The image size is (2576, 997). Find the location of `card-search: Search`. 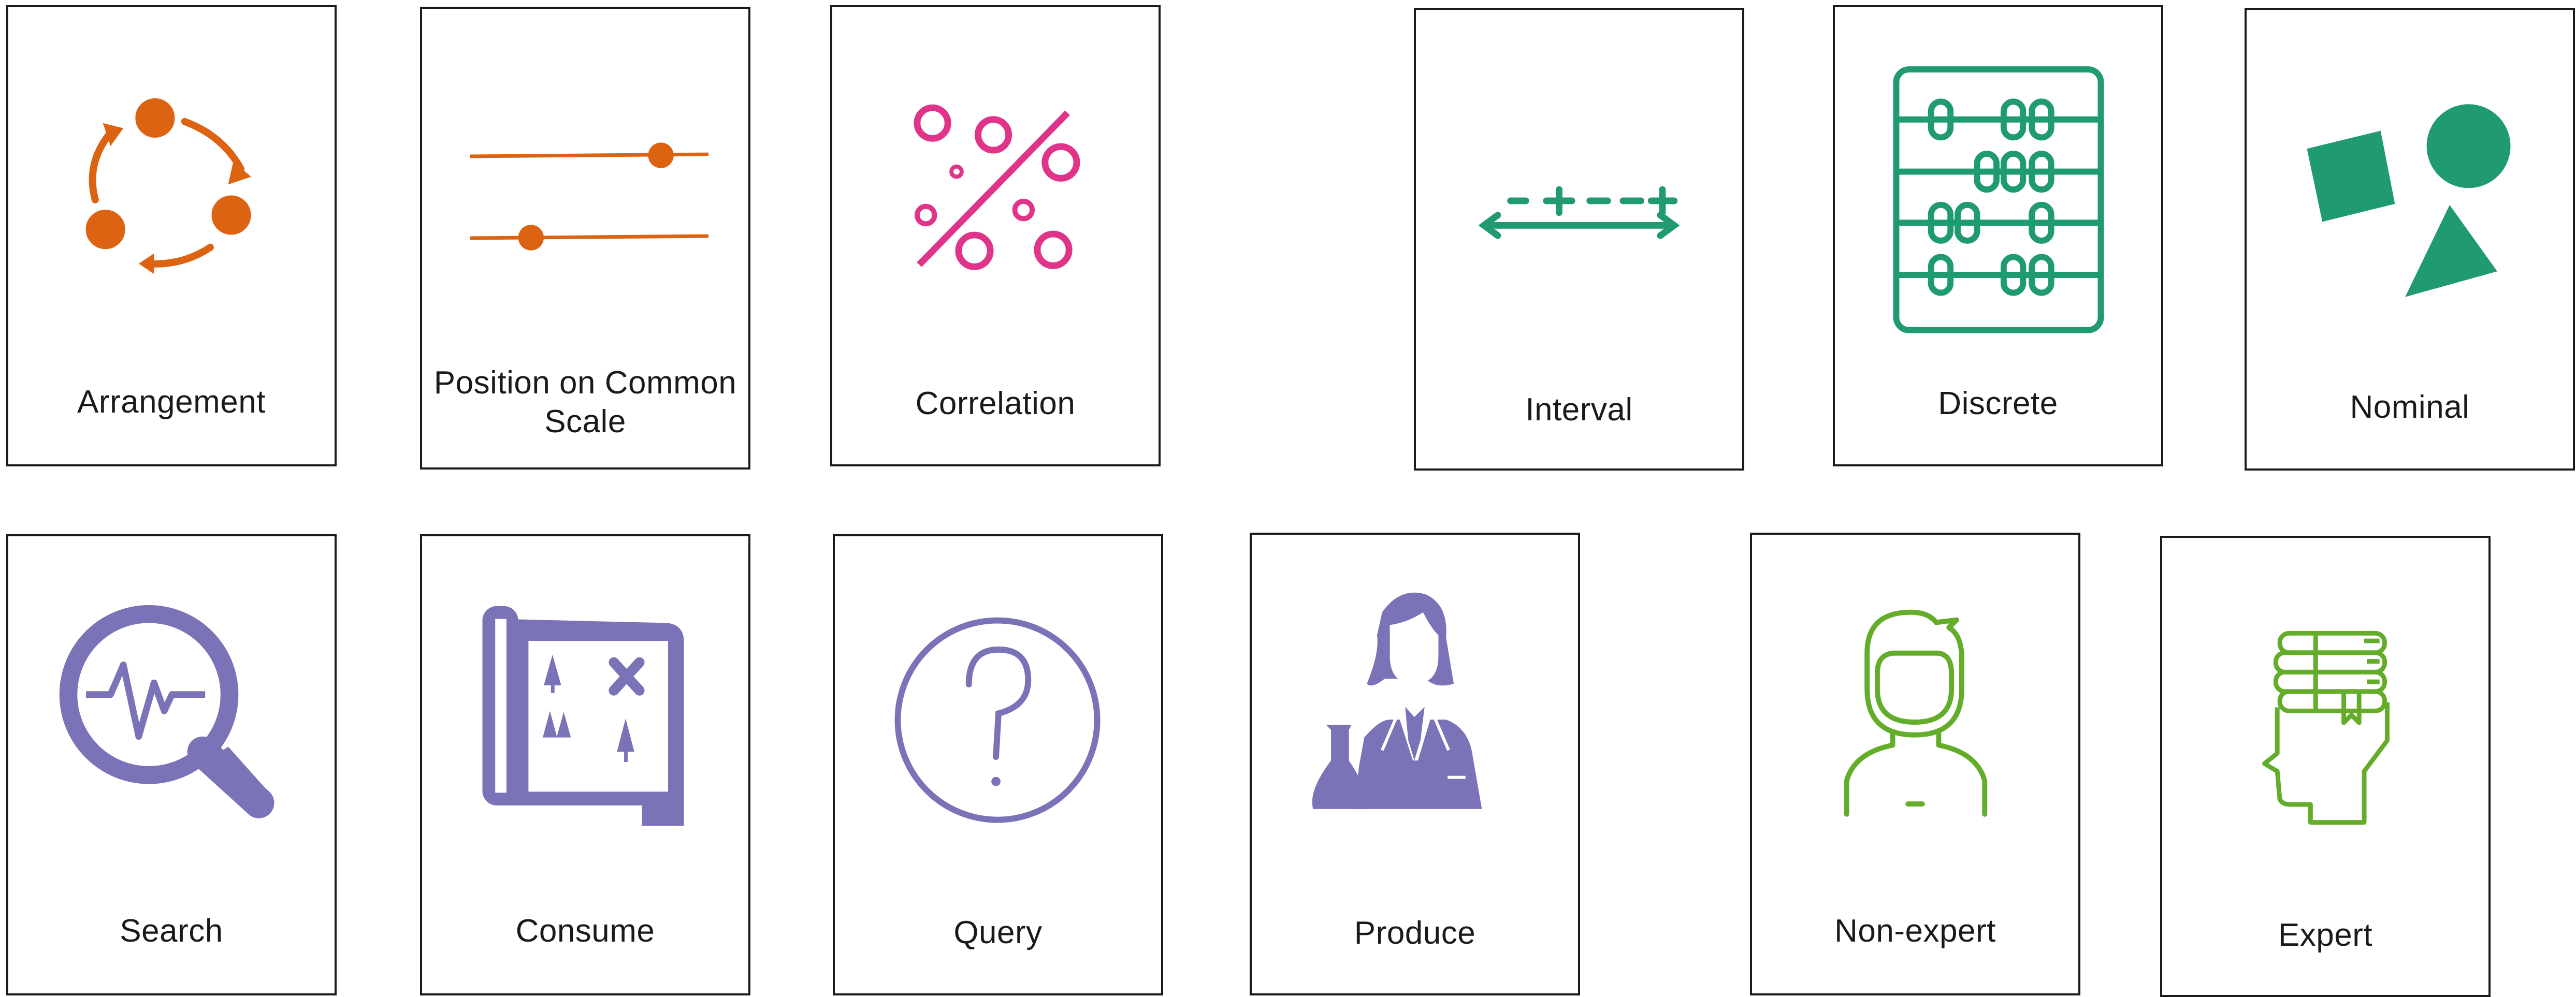

card-search: Search is located at coordinates (171, 764).